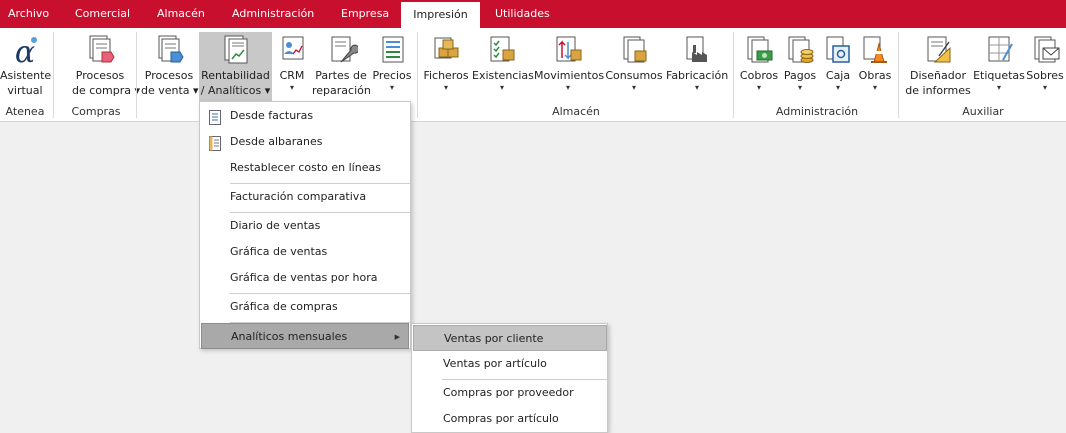 This screenshot has width=1066, height=433. I want to click on fabricacion-button: Fabricación ▾, so click(697, 67).